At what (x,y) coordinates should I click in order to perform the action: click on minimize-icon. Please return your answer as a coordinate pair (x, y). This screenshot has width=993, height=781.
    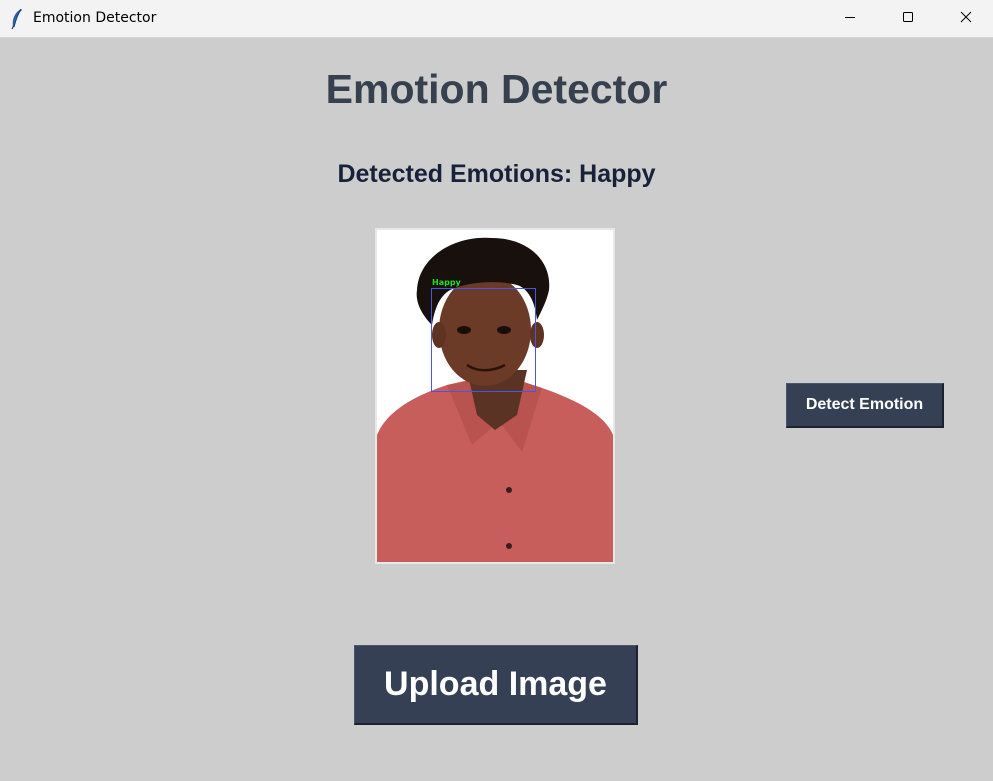
    Looking at the image, I should click on (850, 19).